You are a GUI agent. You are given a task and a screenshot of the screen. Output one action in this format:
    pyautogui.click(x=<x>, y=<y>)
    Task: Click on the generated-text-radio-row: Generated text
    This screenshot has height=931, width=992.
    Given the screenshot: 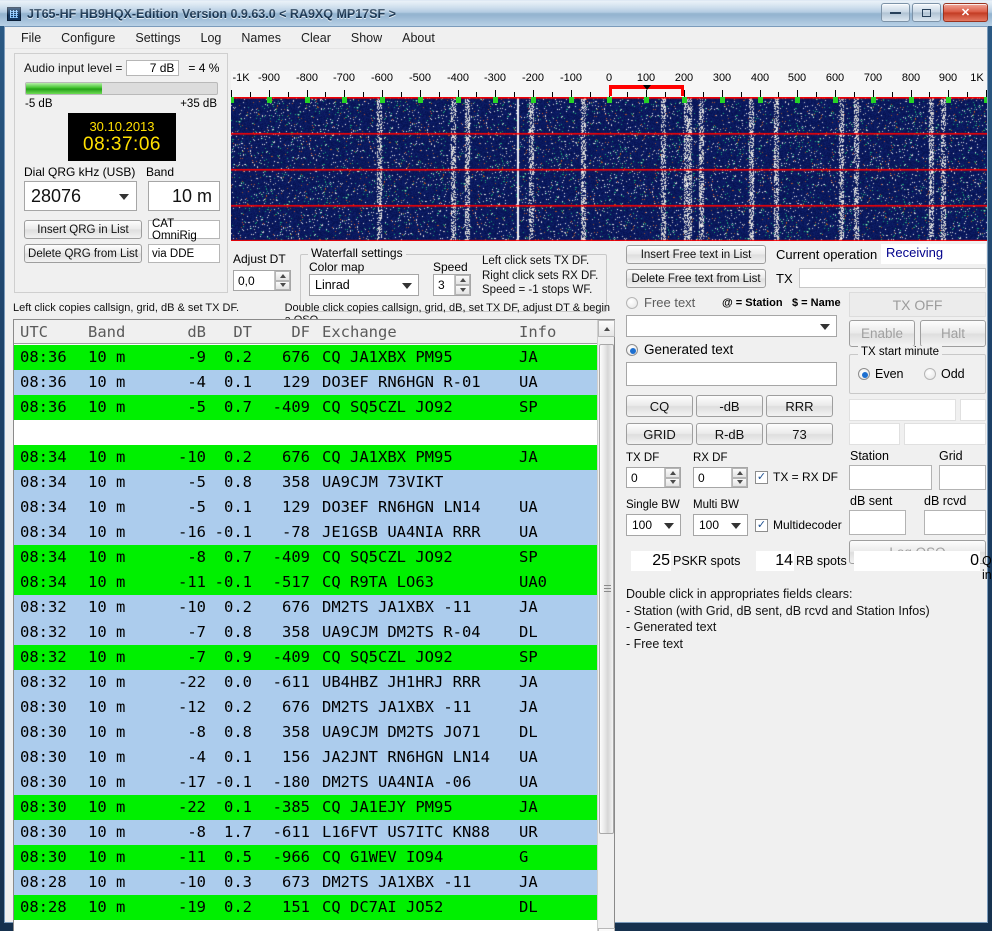 What is the action you would take?
    pyautogui.click(x=679, y=349)
    